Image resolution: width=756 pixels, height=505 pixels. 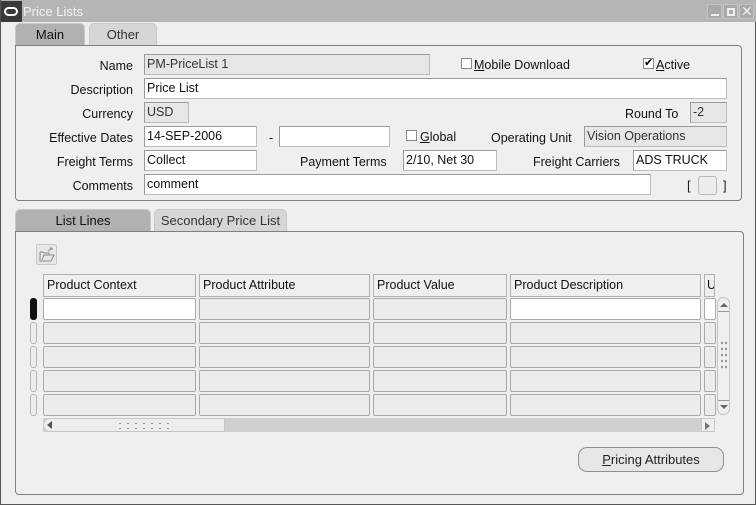 What do you see at coordinates (707, 185) in the screenshot?
I see `descriptive-flexfield` at bounding box center [707, 185].